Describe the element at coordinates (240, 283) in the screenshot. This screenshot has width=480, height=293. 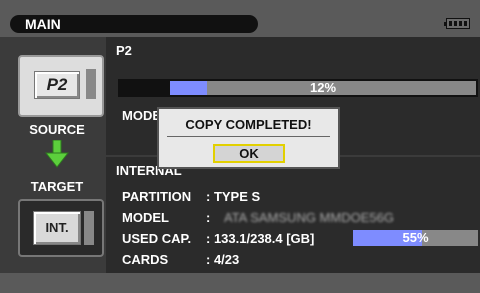
I see `bottom-bar` at that location.